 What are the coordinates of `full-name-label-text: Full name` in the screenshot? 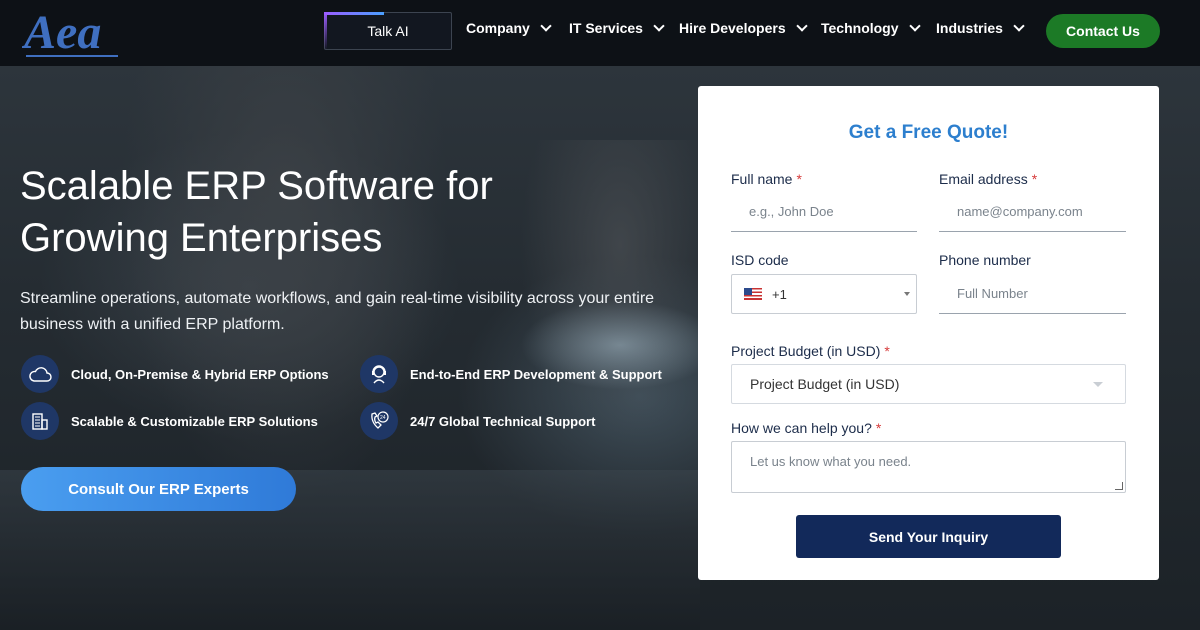 It's located at (762, 179).